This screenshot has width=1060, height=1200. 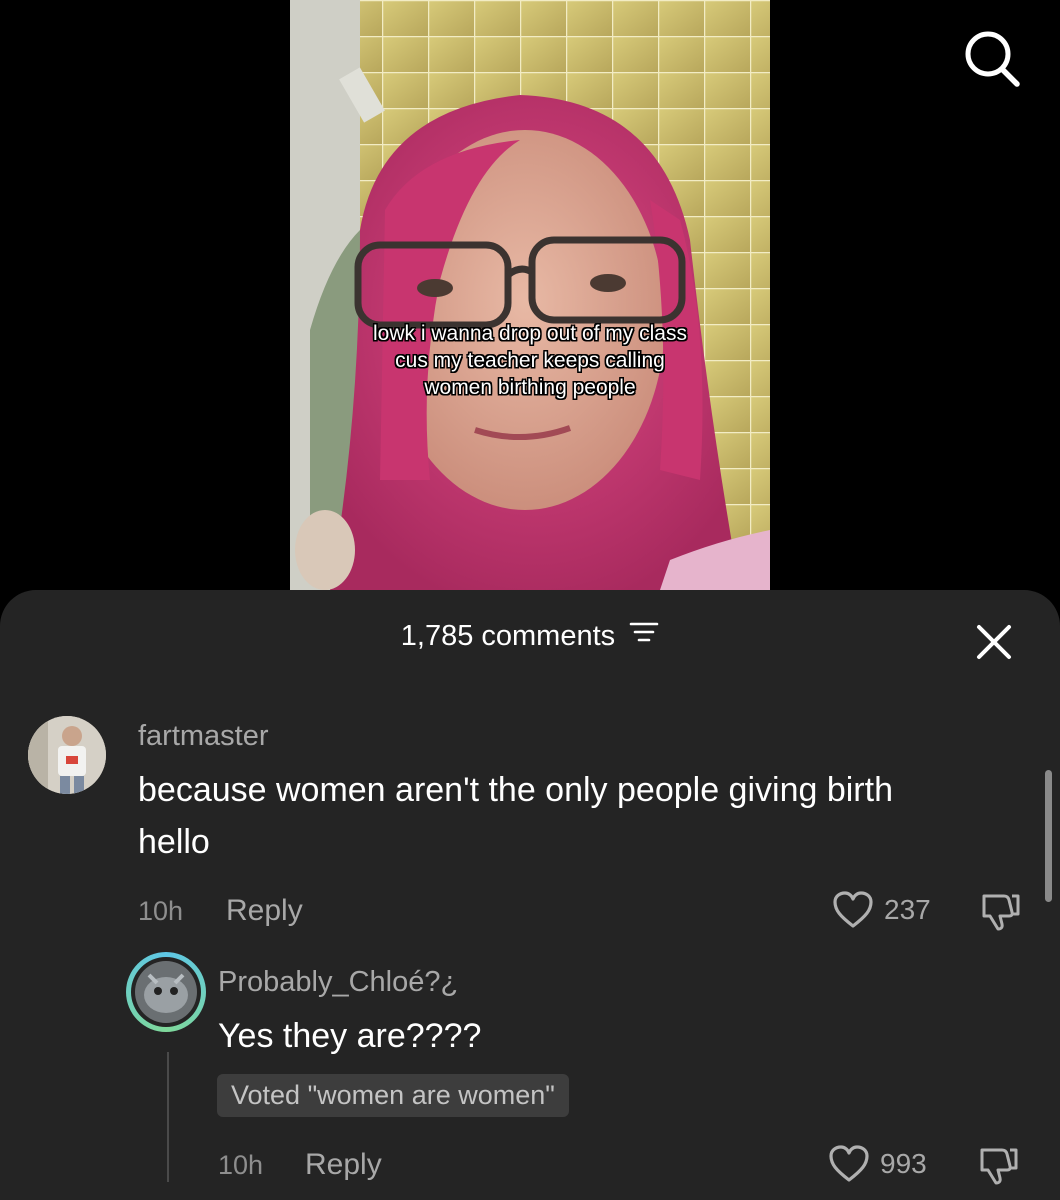 What do you see at coordinates (903, 1163) in the screenshot?
I see `reply-like-count: 993` at bounding box center [903, 1163].